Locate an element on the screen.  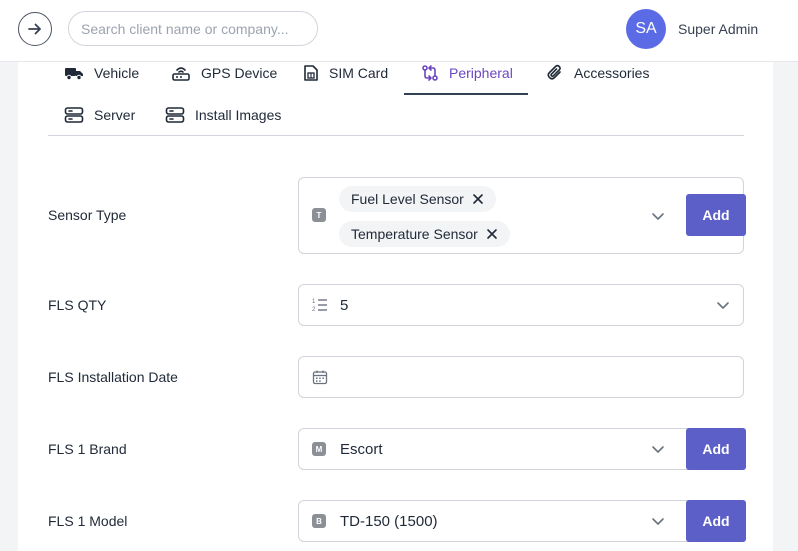
chip-label: Fuel Level Sensor is located at coordinates (407, 199).